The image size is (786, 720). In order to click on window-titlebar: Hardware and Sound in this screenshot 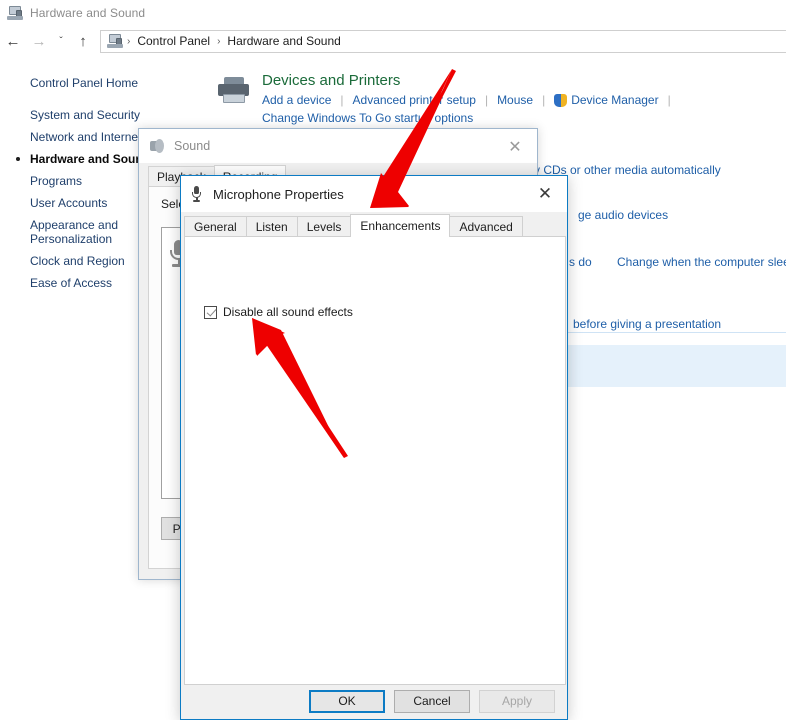, I will do `click(393, 13)`.